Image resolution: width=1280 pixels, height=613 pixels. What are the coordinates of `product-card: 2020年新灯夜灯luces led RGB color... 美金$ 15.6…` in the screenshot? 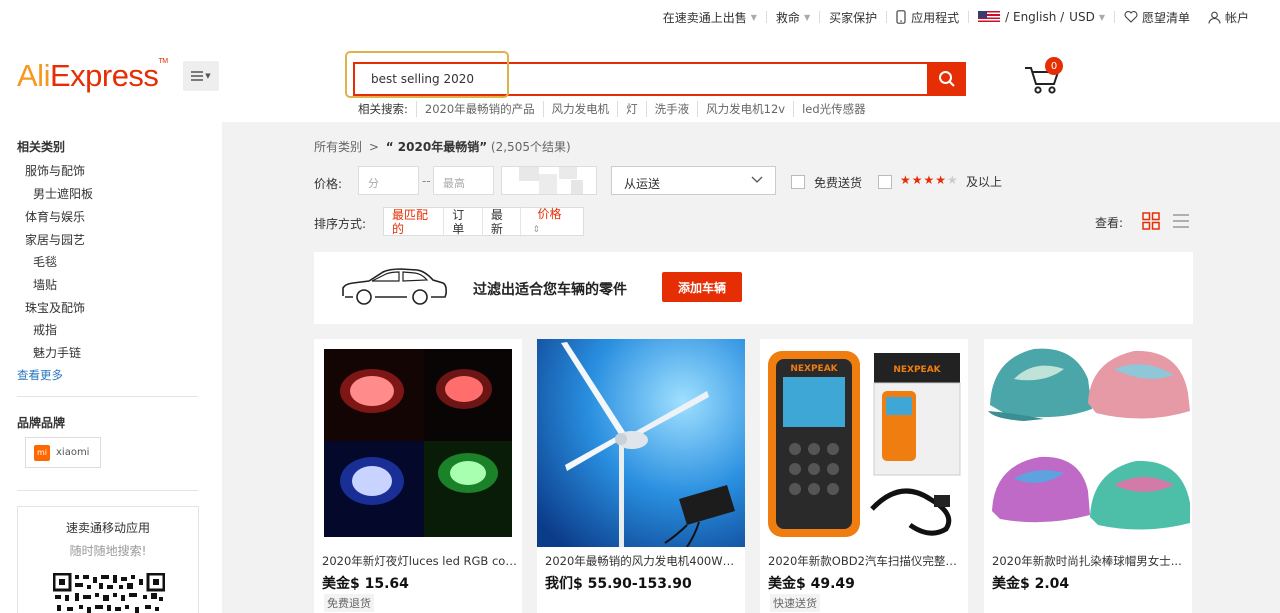 It's located at (418, 476).